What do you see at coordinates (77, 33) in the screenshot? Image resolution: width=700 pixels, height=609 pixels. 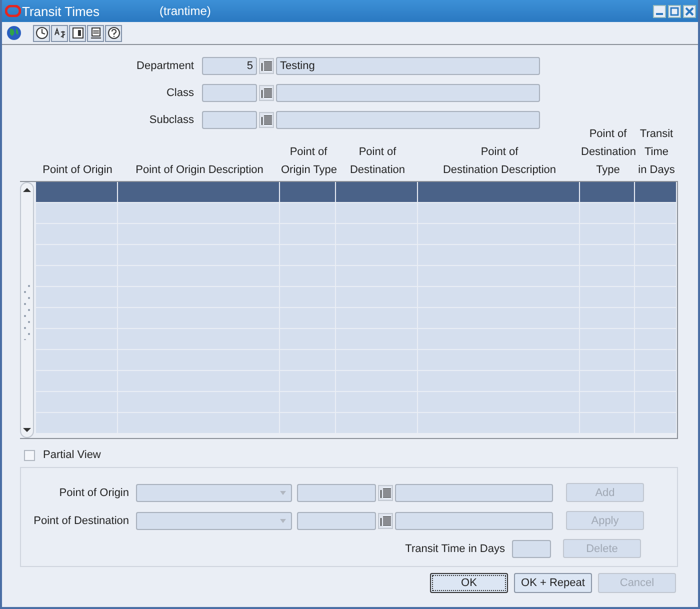 I see `document-icon` at bounding box center [77, 33].